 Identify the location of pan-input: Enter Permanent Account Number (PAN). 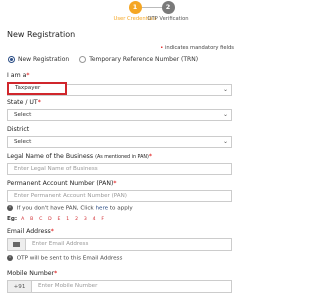
(119, 196).